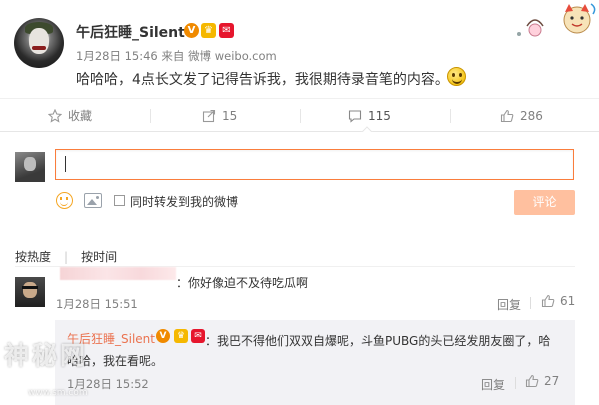 This screenshot has height=405, width=599. Describe the element at coordinates (55, 116) in the screenshot. I see `star-icon` at that location.